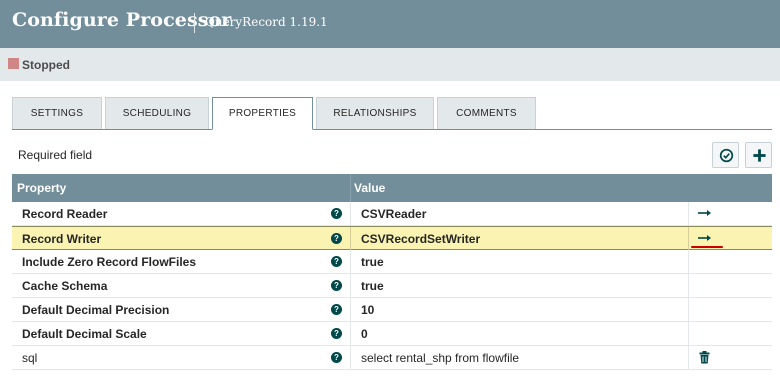 This screenshot has width=780, height=387. I want to click on check-circle-icon, so click(726, 155).